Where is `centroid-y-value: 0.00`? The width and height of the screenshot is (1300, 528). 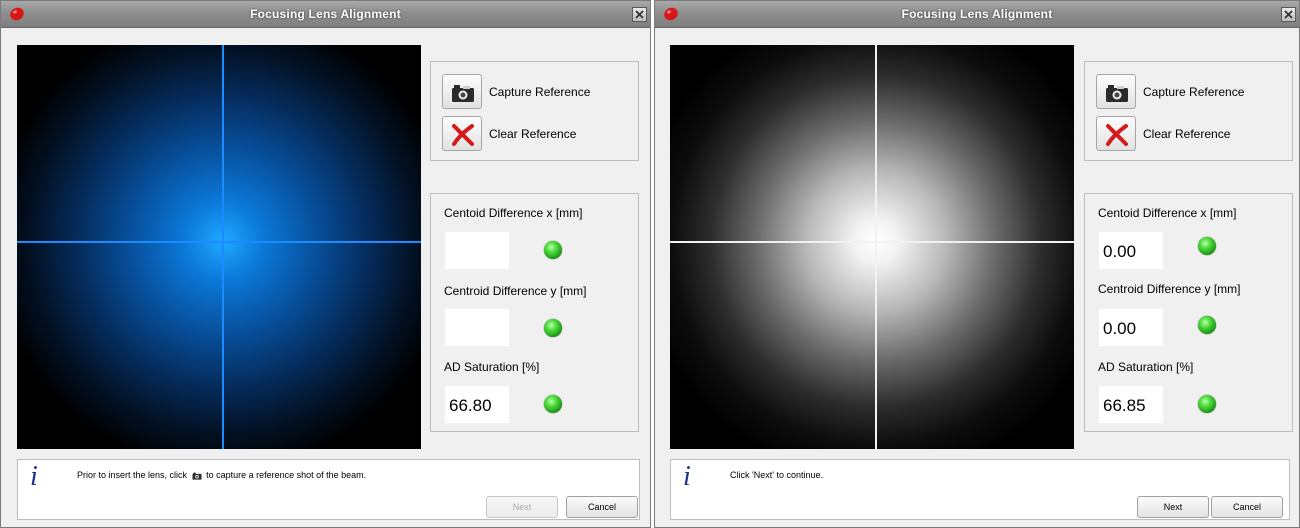 centroid-y-value: 0.00 is located at coordinates (1131, 327).